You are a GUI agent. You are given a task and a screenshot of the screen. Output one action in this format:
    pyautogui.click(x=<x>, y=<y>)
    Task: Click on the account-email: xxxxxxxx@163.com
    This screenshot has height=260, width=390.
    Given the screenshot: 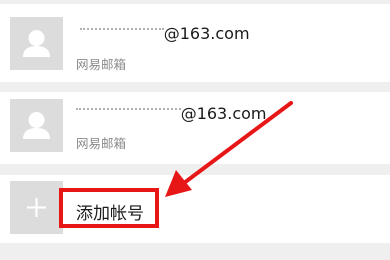 What is the action you would take?
    pyautogui.click(x=165, y=33)
    